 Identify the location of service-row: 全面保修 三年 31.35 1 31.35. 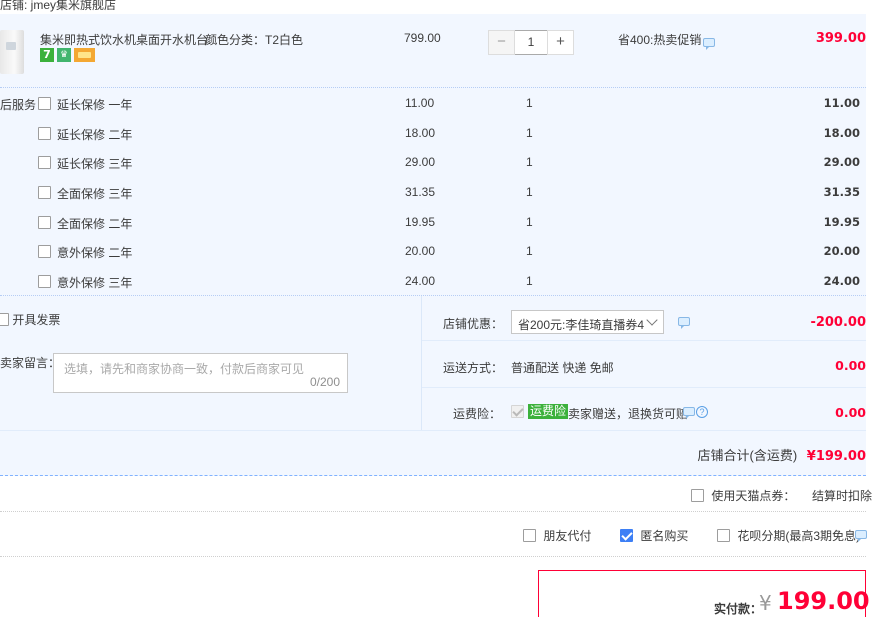
(433, 199).